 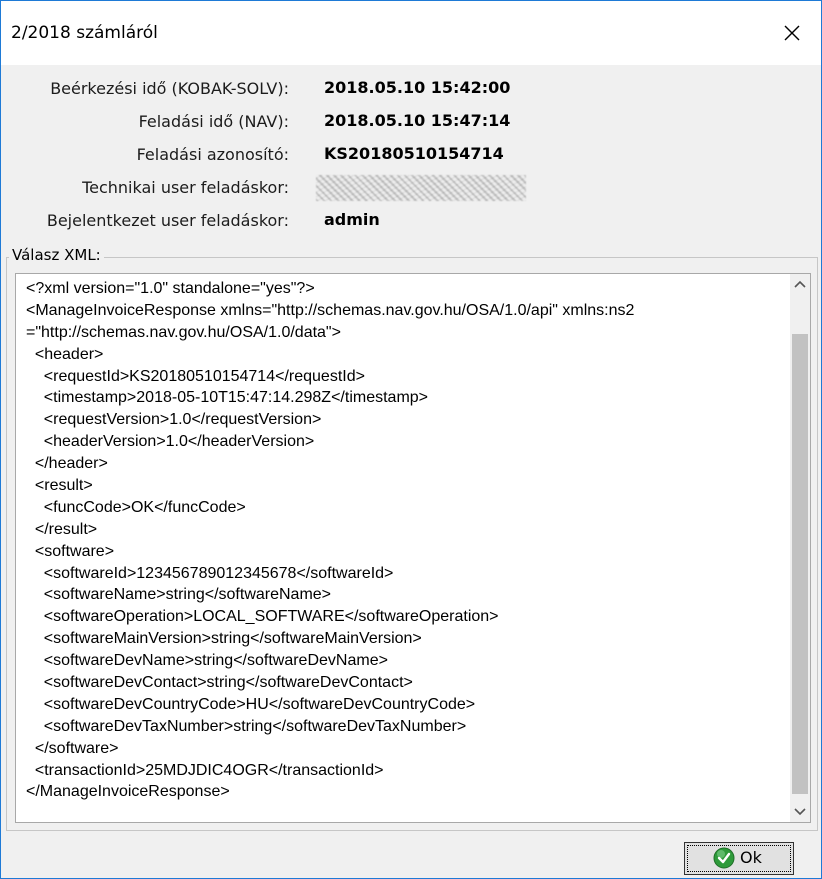 I want to click on xml-line: <?xml version="1.0" standalone="yes"?>, so click(x=170, y=288).